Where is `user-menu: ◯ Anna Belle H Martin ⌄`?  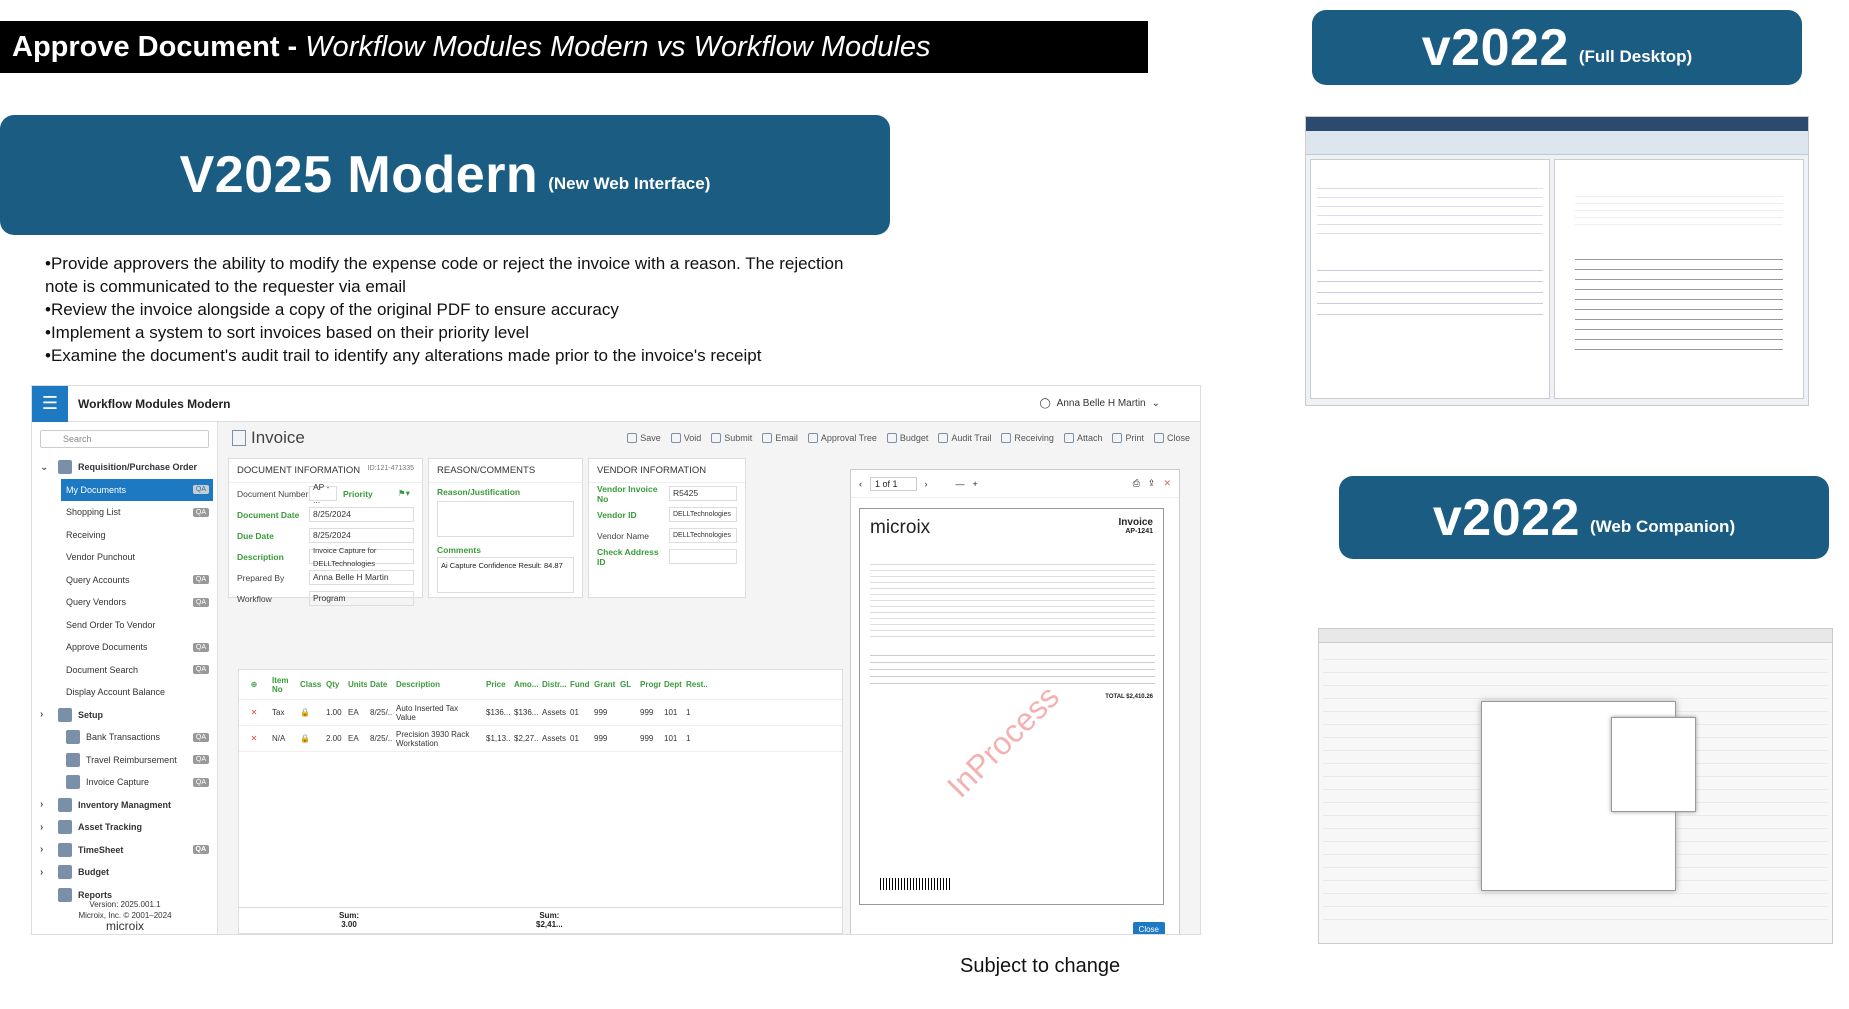
user-menu: ◯ Anna Belle H Martin ⌄ is located at coordinates (1099, 403).